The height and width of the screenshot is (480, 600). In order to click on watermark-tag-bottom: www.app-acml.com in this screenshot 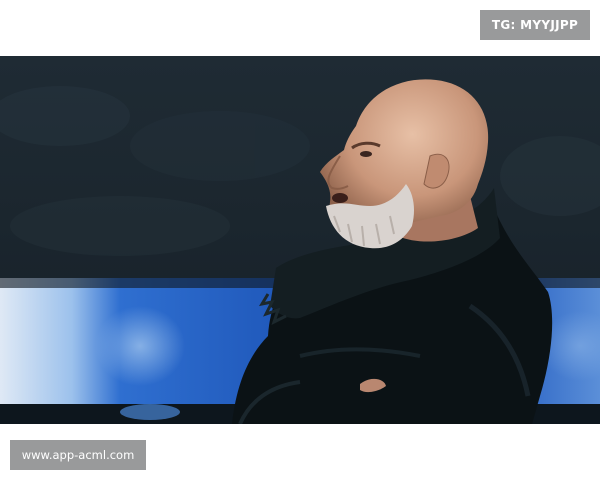, I will do `click(78, 455)`.